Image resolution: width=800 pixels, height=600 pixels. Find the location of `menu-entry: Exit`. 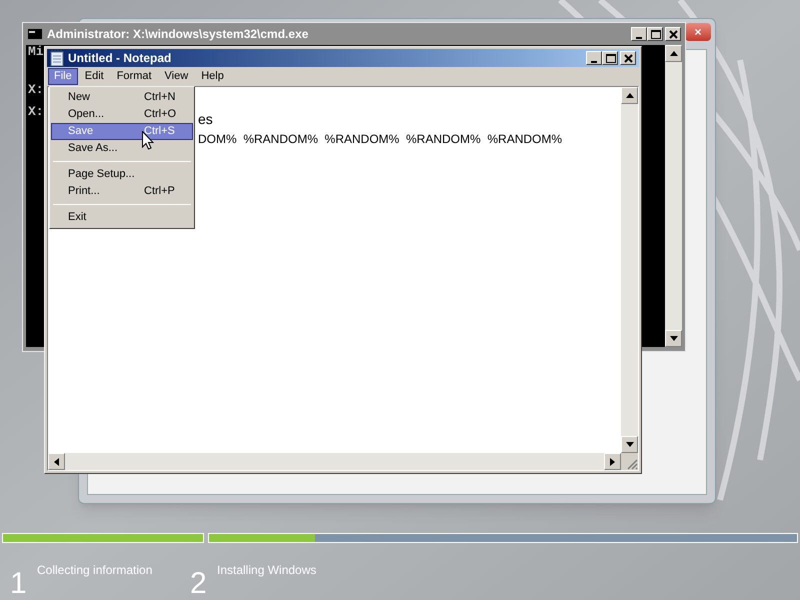

menu-entry: Exit is located at coordinates (122, 217).